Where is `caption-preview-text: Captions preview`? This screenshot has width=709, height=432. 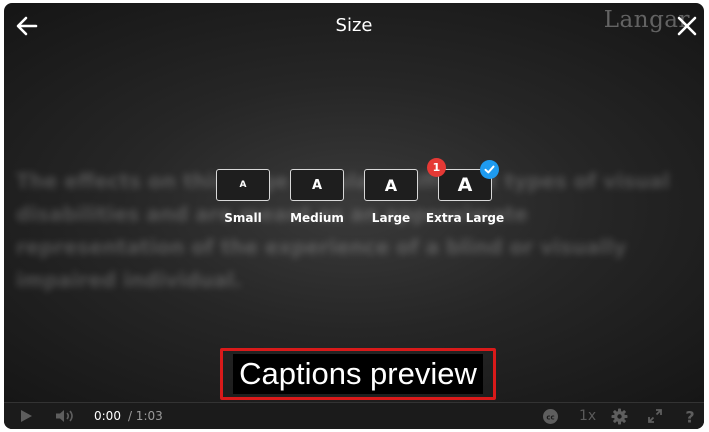 caption-preview-text: Captions preview is located at coordinates (358, 374).